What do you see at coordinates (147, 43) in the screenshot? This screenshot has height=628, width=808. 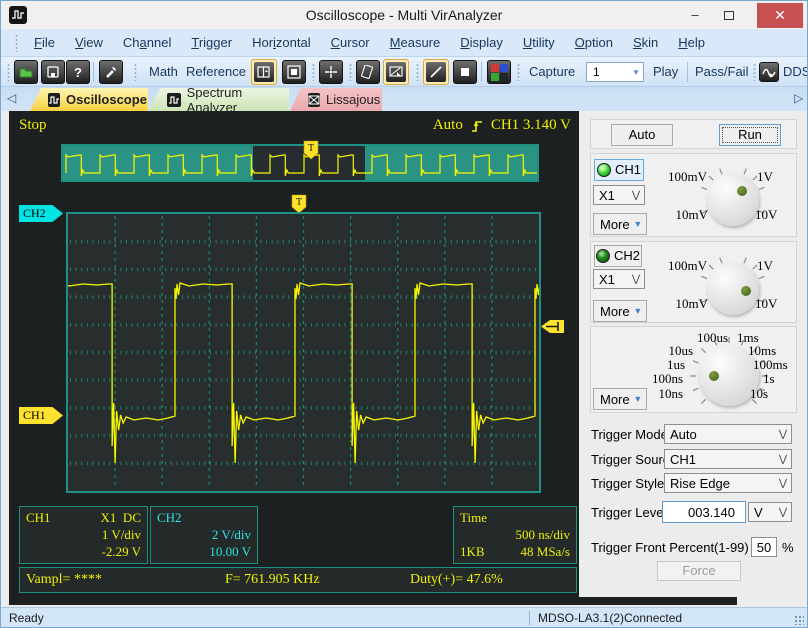 I see `menu-channel: Channel` at bounding box center [147, 43].